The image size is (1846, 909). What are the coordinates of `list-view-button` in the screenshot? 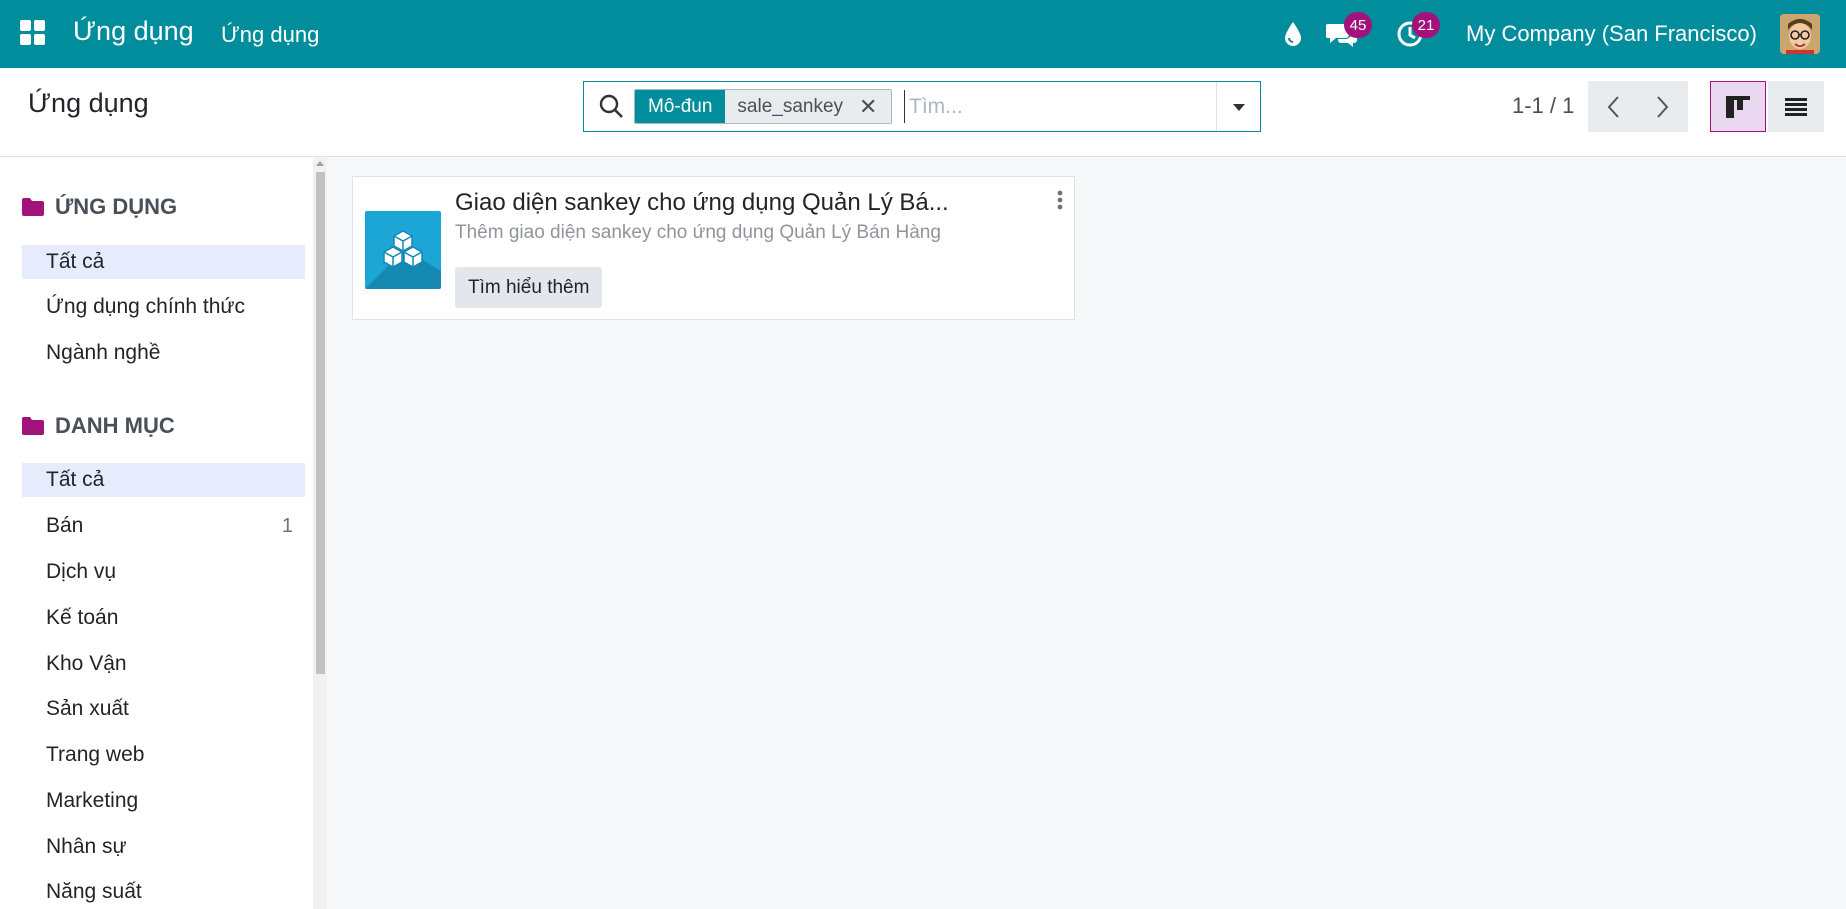 It's located at (1796, 106).